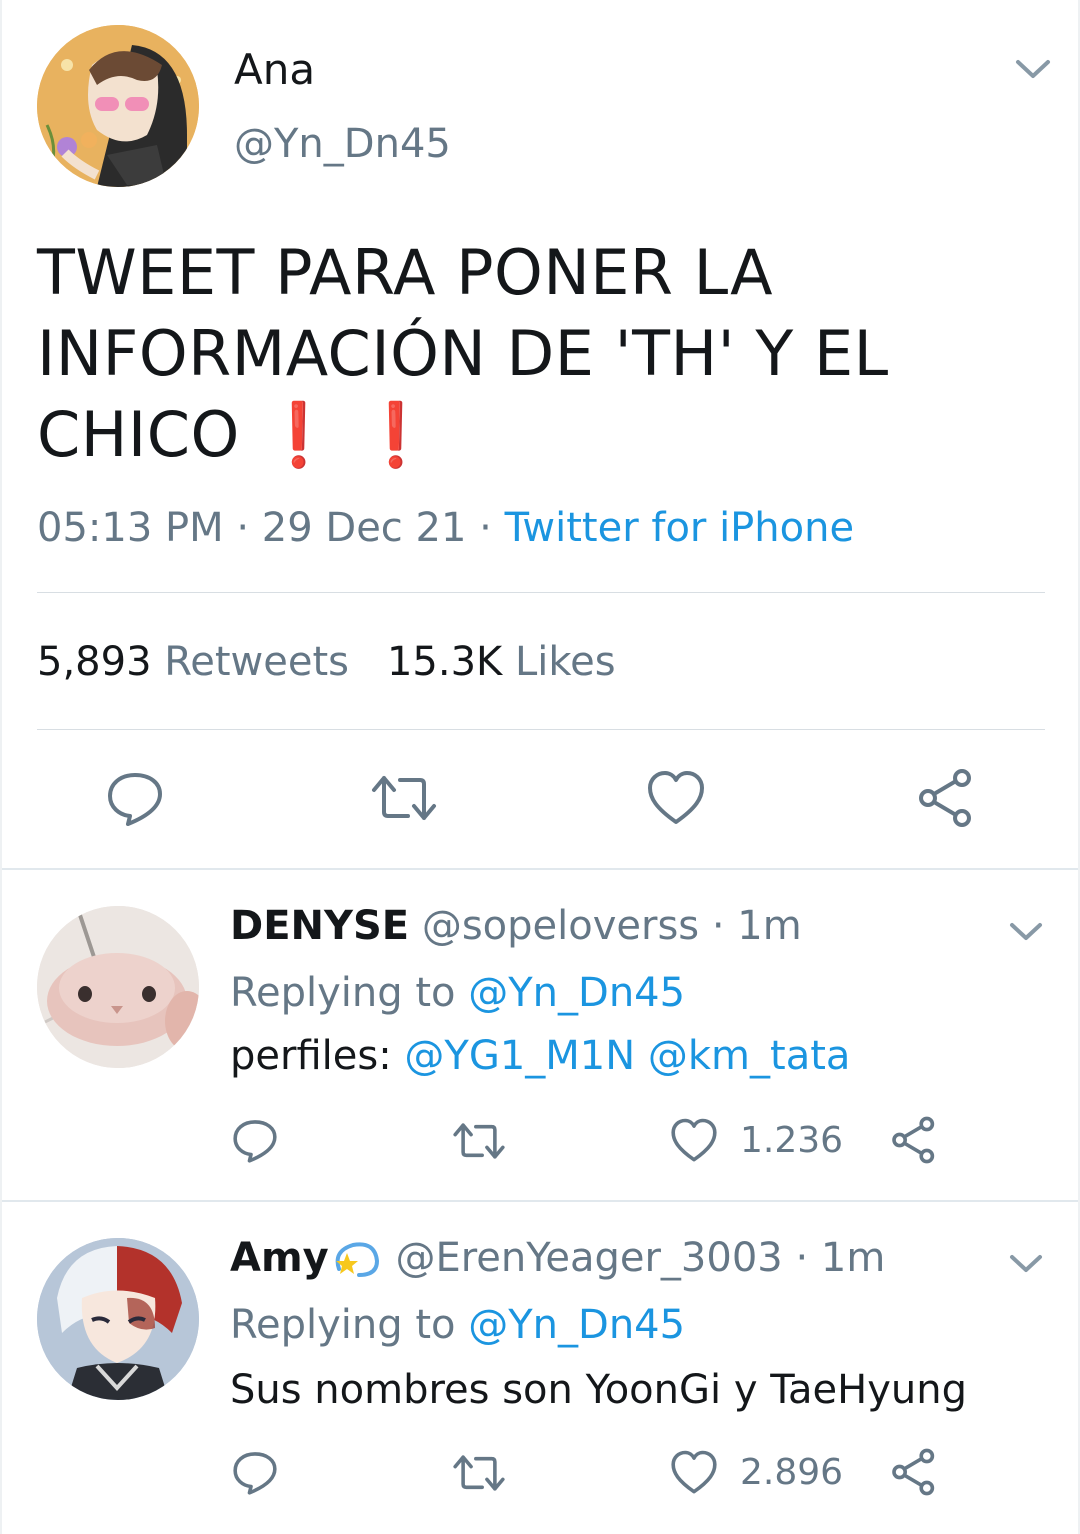 This screenshot has height=1534, width=1080. I want to click on tweet-stats: 5,893 Retweets 15.3K Likes, so click(326, 662).